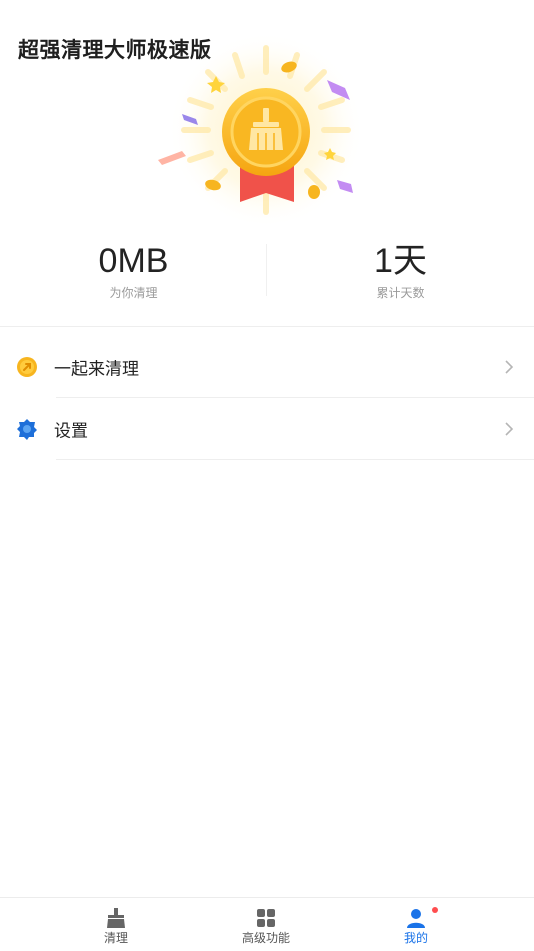  I want to click on user-icon, so click(416, 918).